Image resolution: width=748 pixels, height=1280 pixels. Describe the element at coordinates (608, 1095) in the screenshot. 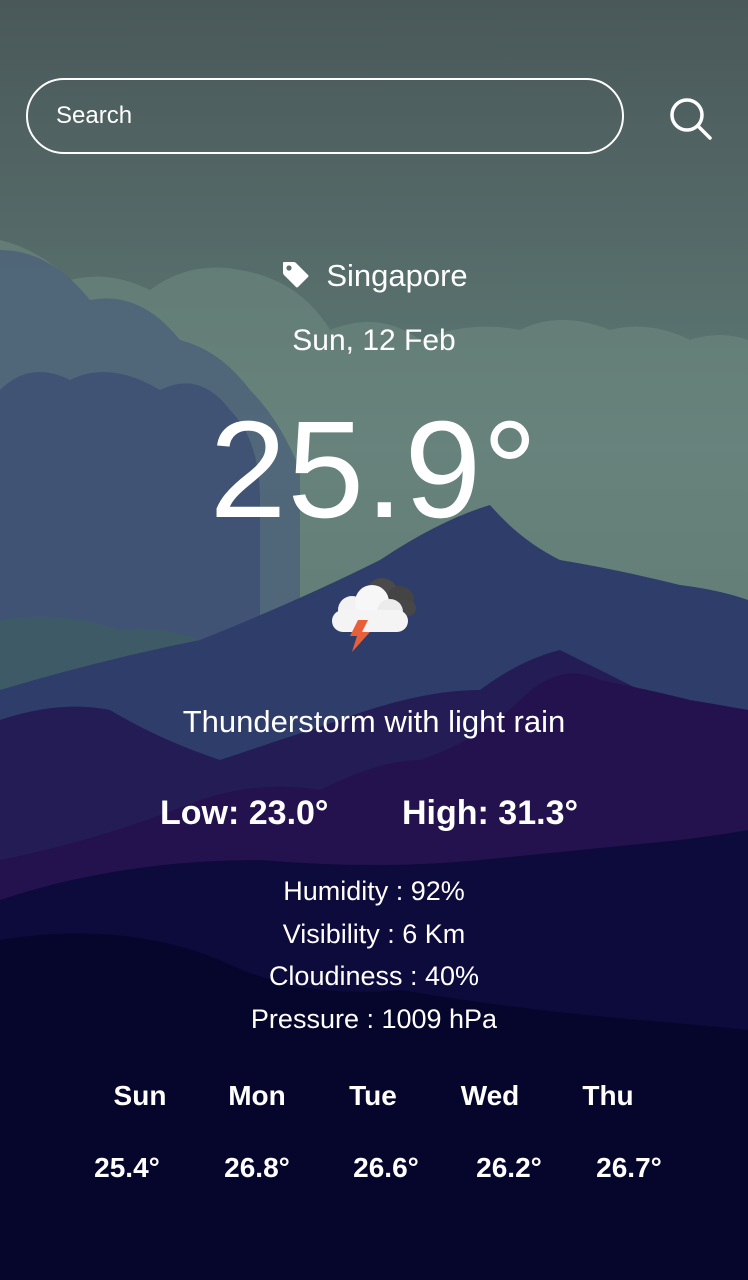

I see `forecast-day-thu: Thu` at that location.